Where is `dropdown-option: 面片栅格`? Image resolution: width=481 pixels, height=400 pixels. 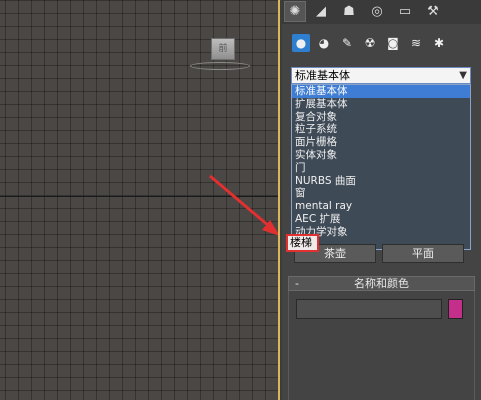 dropdown-option: 面片栅格 is located at coordinates (381, 142).